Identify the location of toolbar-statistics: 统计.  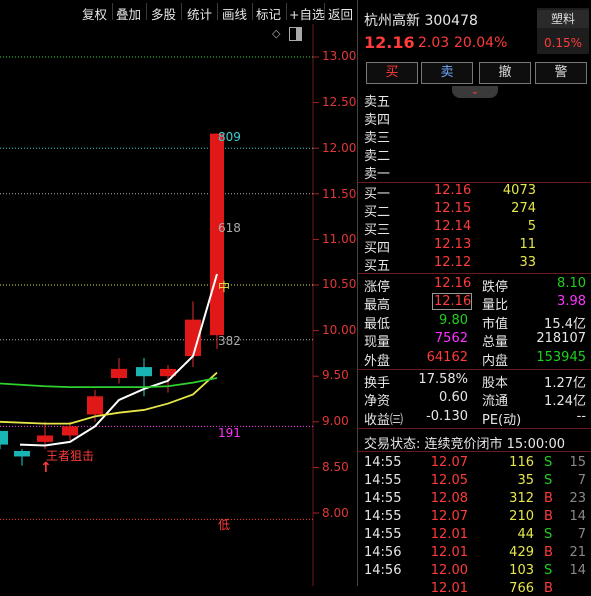
(199, 13).